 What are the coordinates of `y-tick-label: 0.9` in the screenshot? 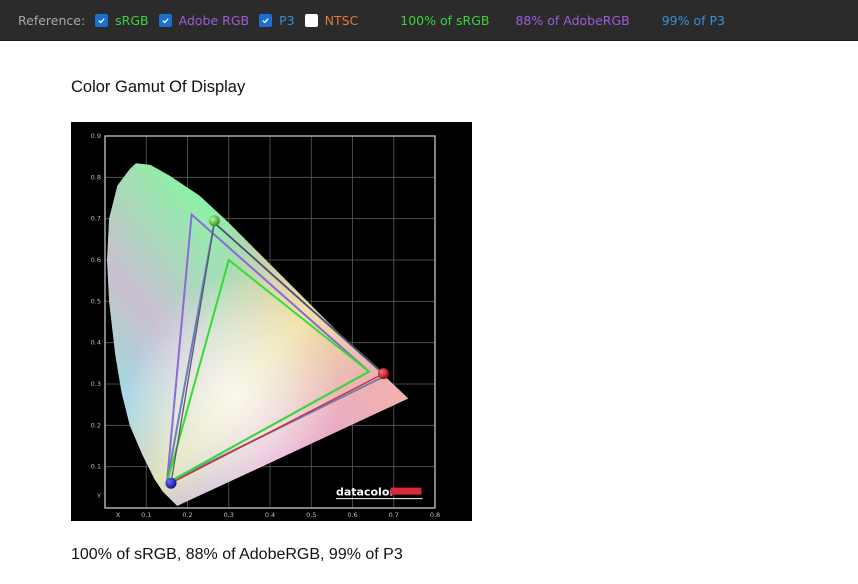 It's located at (96, 136).